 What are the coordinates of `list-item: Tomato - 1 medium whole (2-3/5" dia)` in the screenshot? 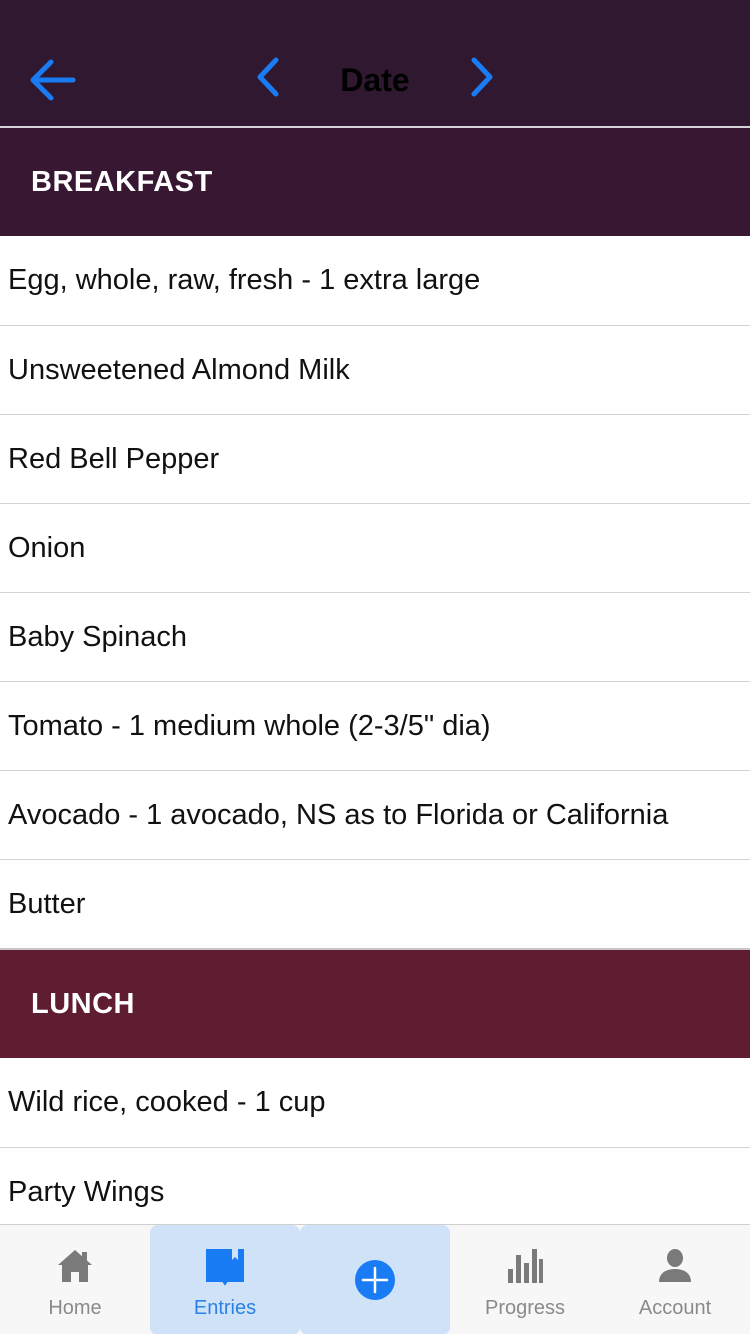 It's located at (375, 725).